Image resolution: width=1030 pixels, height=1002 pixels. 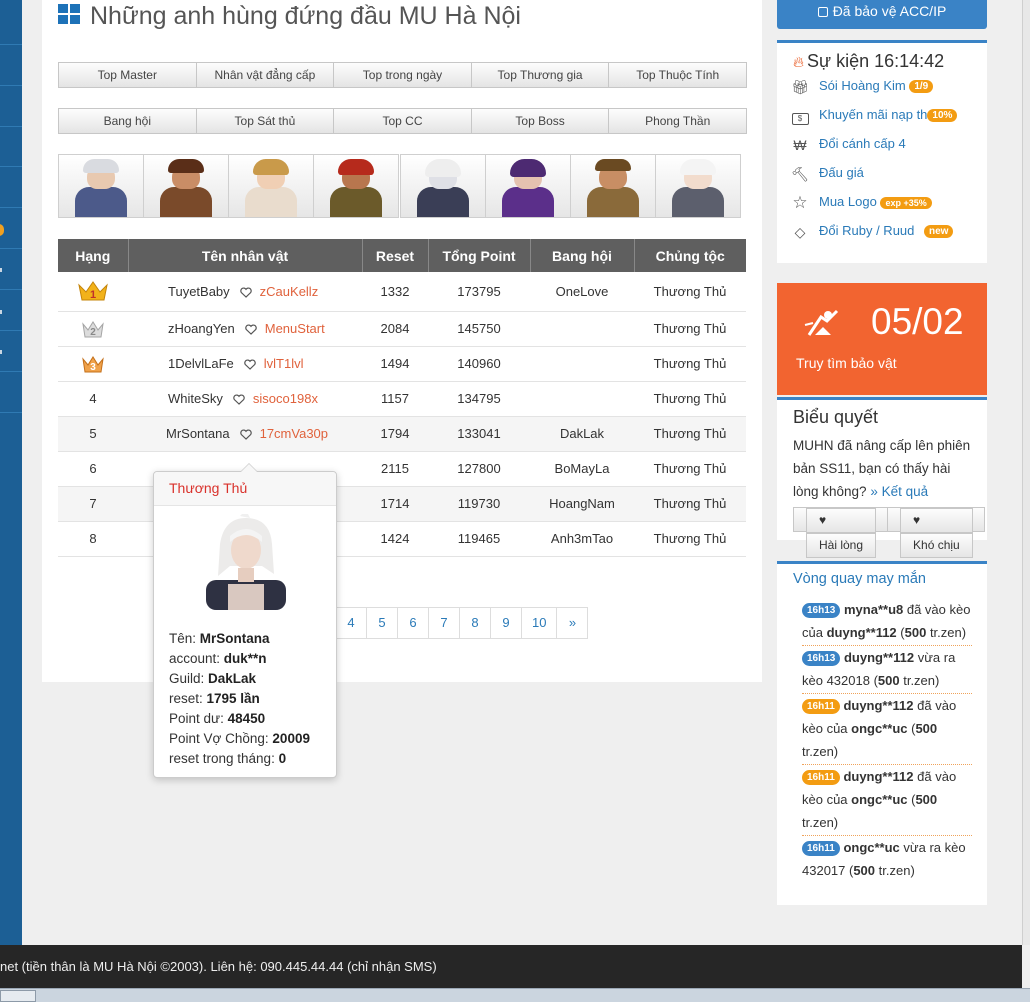 I want to click on character-name: TuyetBaby, so click(x=199, y=291).